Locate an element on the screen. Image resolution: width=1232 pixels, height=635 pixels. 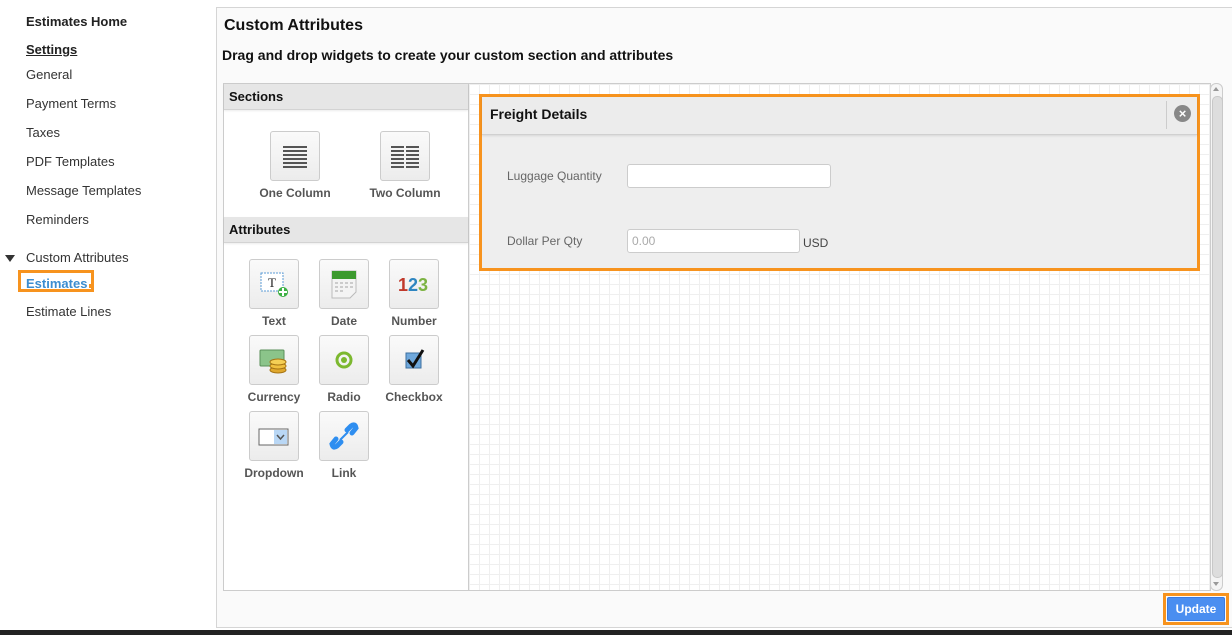
bottom-bar is located at coordinates (616, 632).